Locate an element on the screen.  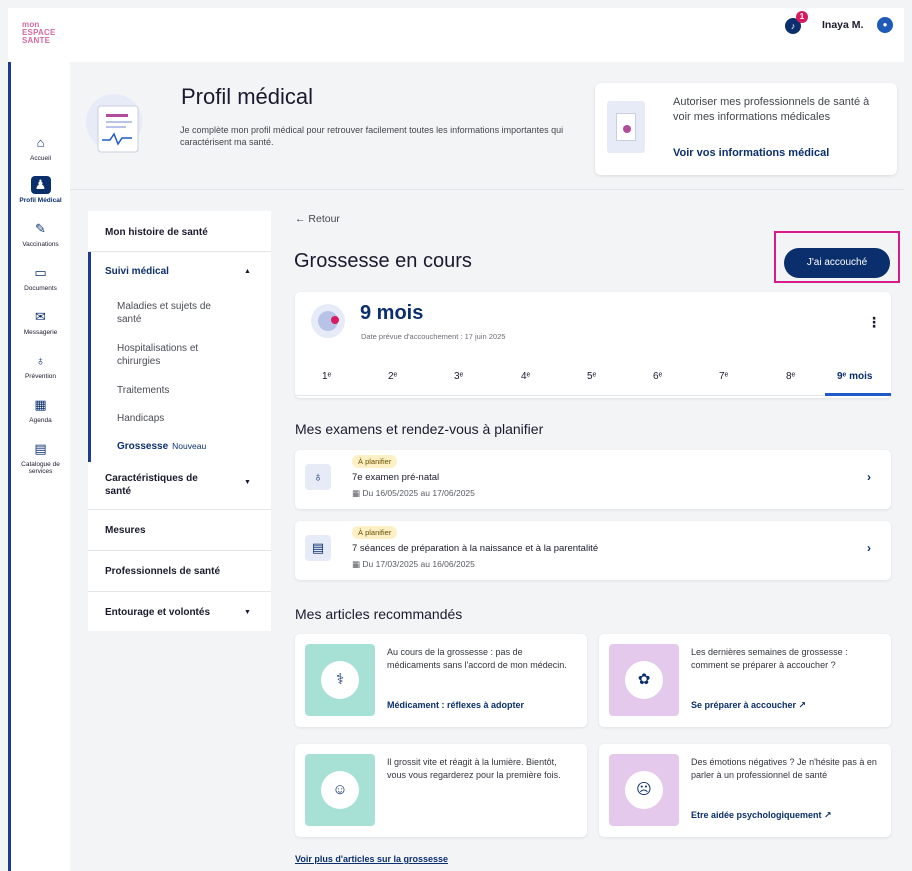
subnav-traitements: Traitements is located at coordinates (177, 390).